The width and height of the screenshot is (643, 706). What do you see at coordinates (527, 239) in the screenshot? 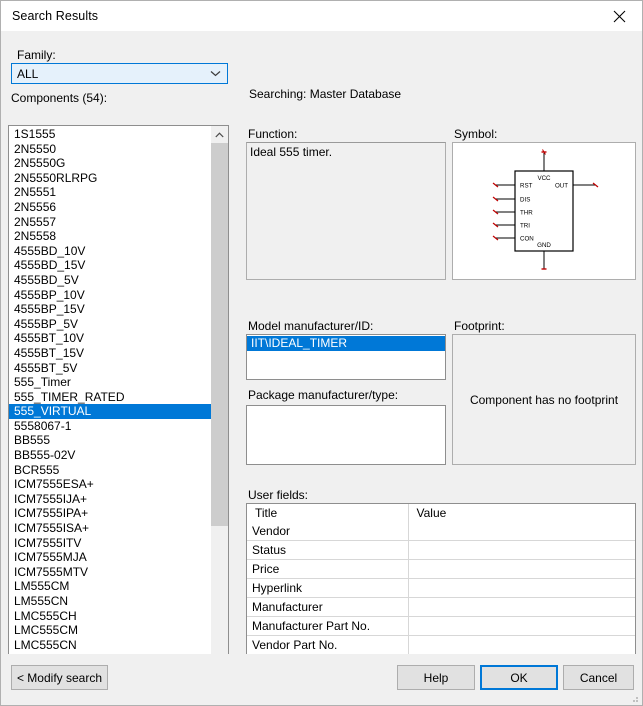
I see `pin-con-label: CON` at bounding box center [527, 239].